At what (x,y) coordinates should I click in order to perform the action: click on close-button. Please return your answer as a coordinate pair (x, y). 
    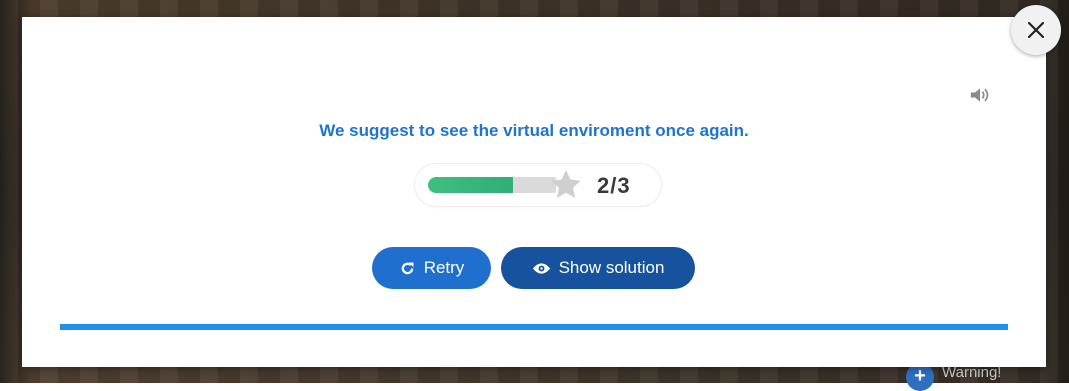
    Looking at the image, I should click on (1036, 30).